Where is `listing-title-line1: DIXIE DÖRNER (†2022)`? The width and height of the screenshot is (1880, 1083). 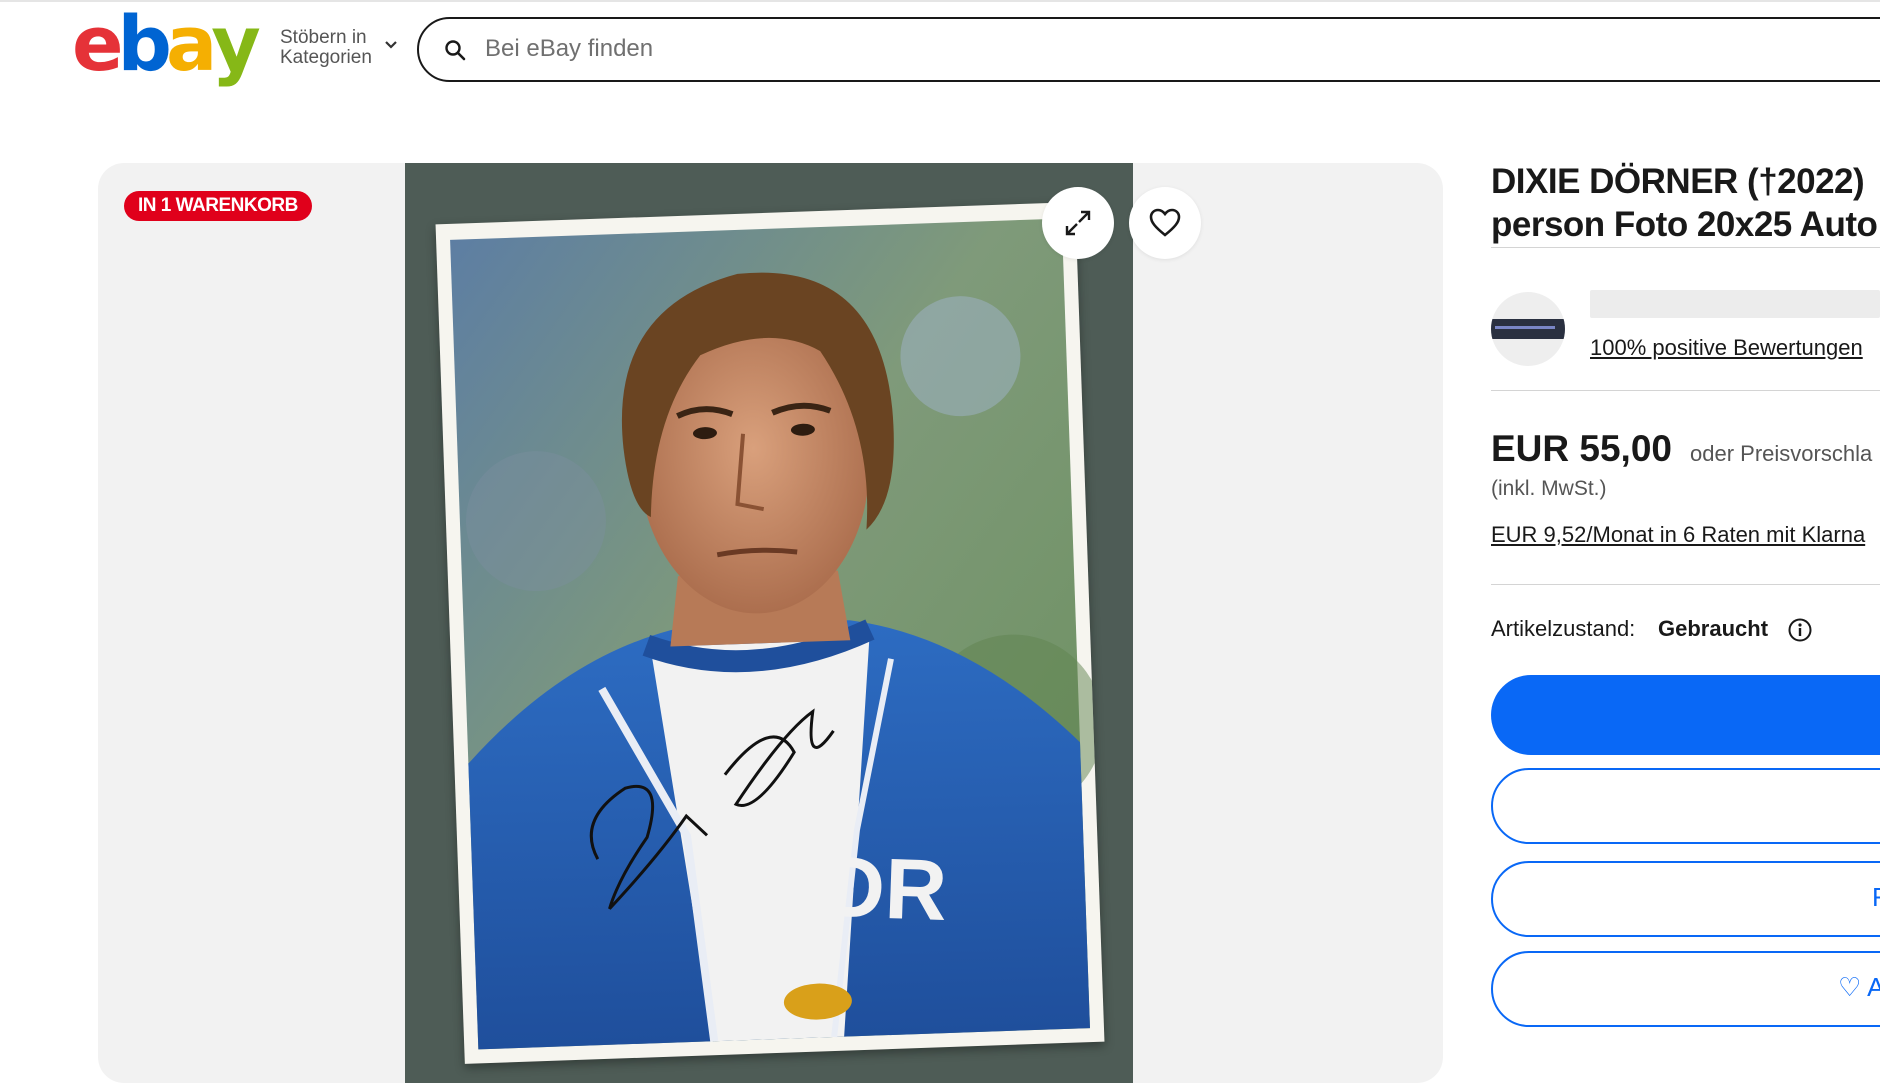
listing-title-line1: DIXIE DÖRNER (†2022) is located at coordinates (1678, 181).